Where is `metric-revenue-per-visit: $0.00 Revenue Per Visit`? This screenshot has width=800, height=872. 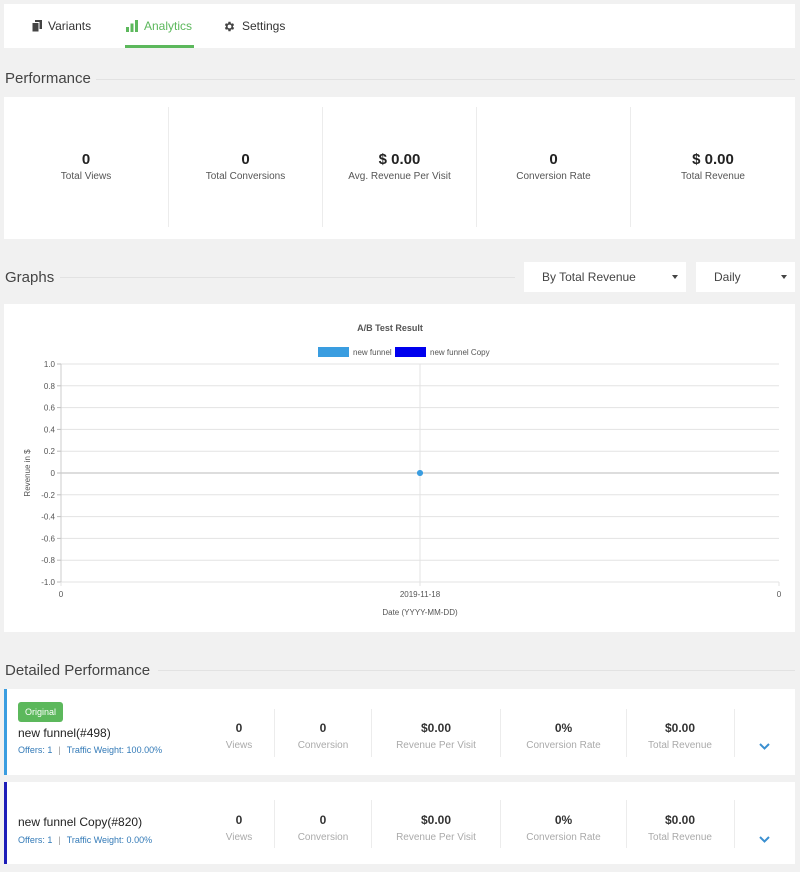 metric-revenue-per-visit: $0.00 Revenue Per Visit is located at coordinates (436, 736).